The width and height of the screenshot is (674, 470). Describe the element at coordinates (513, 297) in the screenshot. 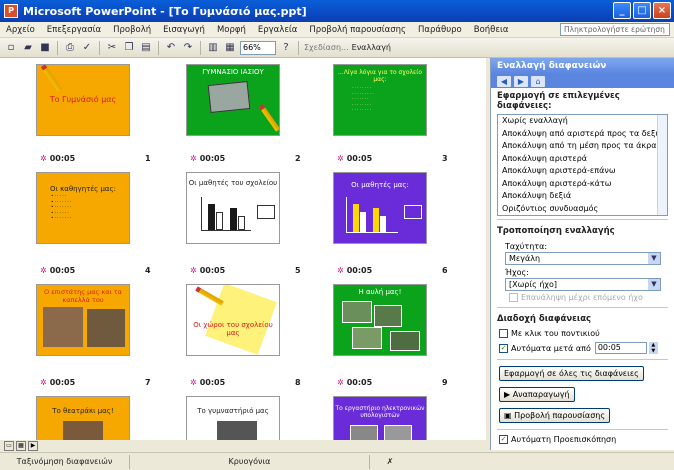

I see `loop-sound-checkbox` at that location.